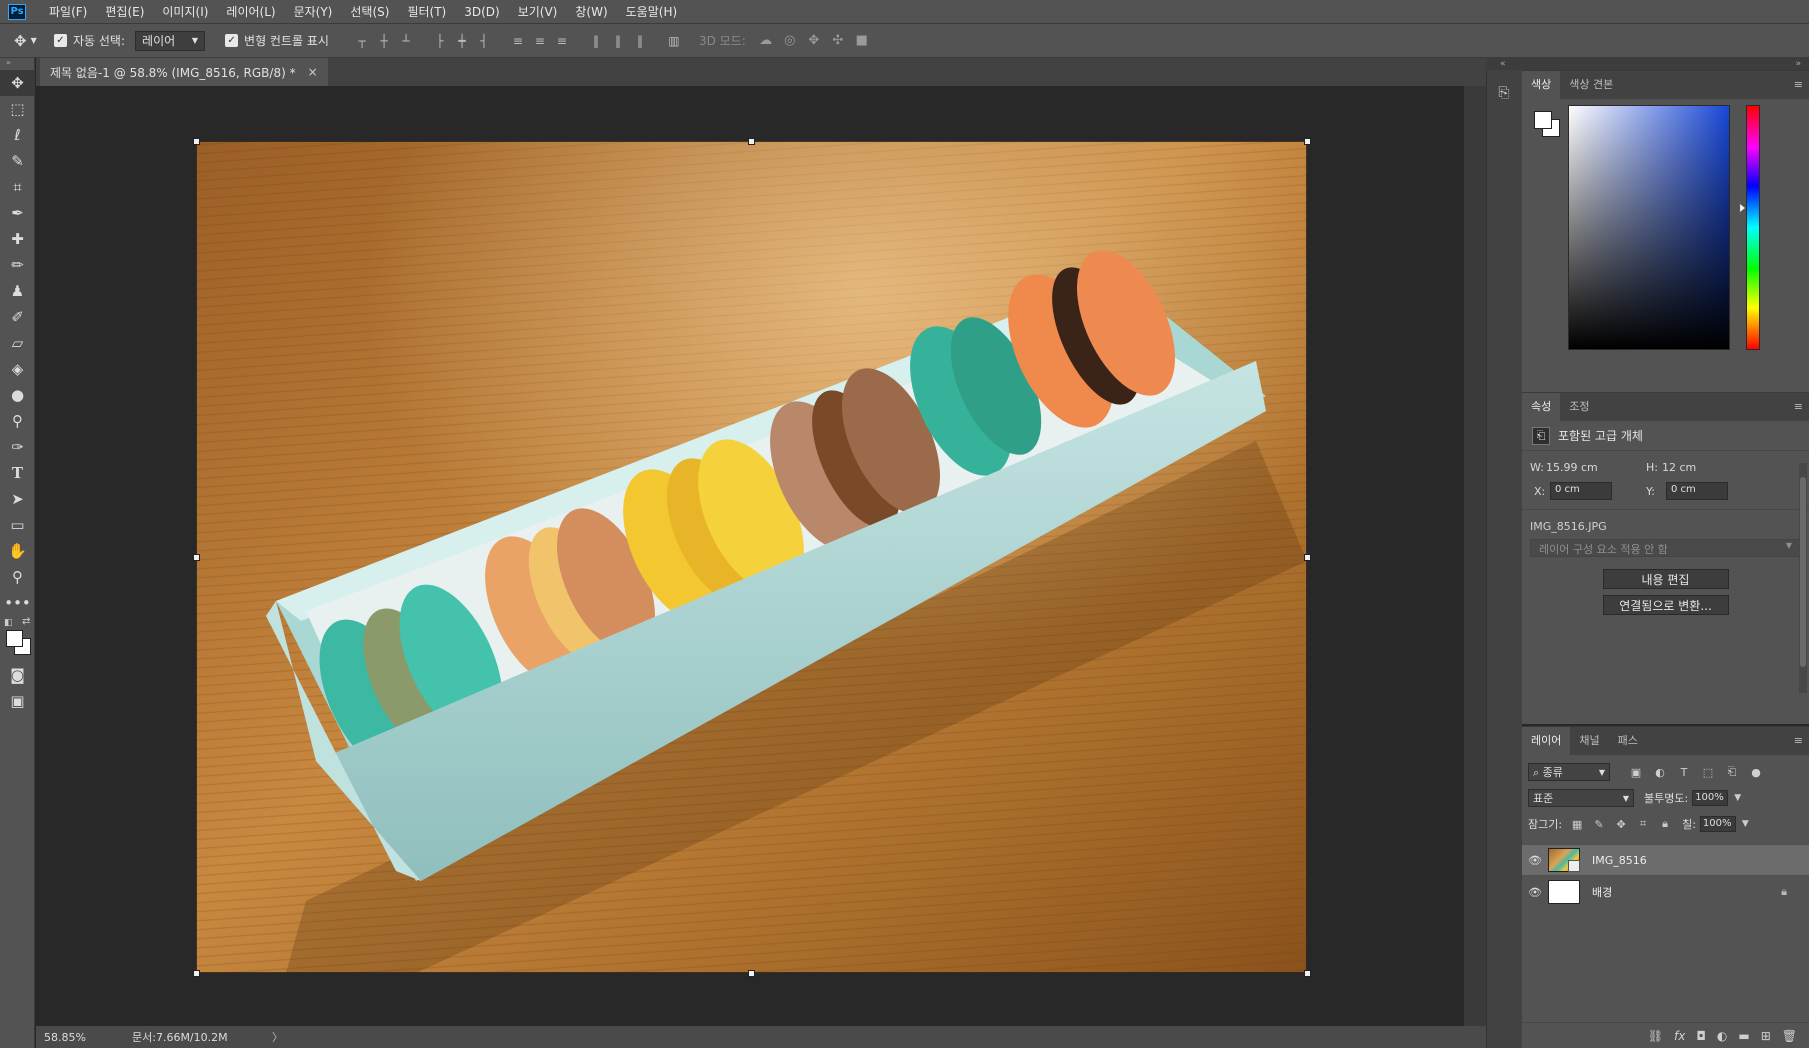 This screenshot has width=1809, height=1048. What do you see at coordinates (1722, 1036) in the screenshot?
I see `adjustment-layer-icon: ◐` at bounding box center [1722, 1036].